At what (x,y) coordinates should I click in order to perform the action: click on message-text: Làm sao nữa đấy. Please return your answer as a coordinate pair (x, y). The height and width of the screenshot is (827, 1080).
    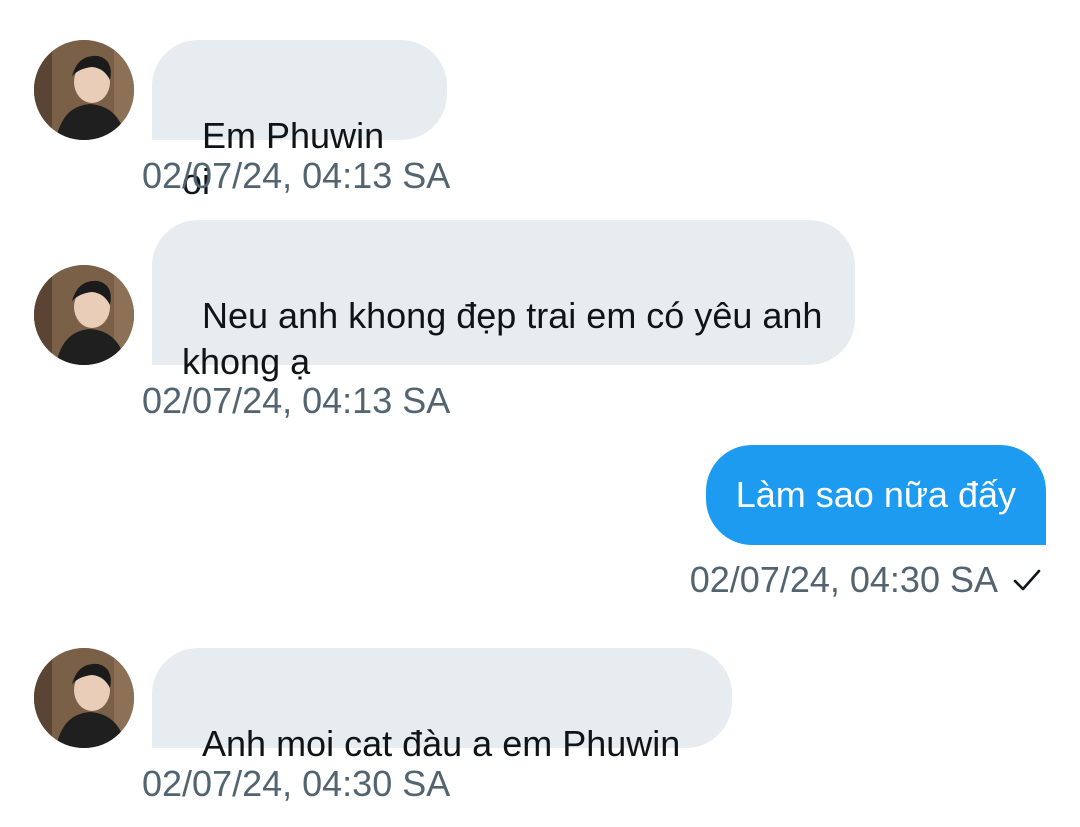
    Looking at the image, I should click on (875, 494).